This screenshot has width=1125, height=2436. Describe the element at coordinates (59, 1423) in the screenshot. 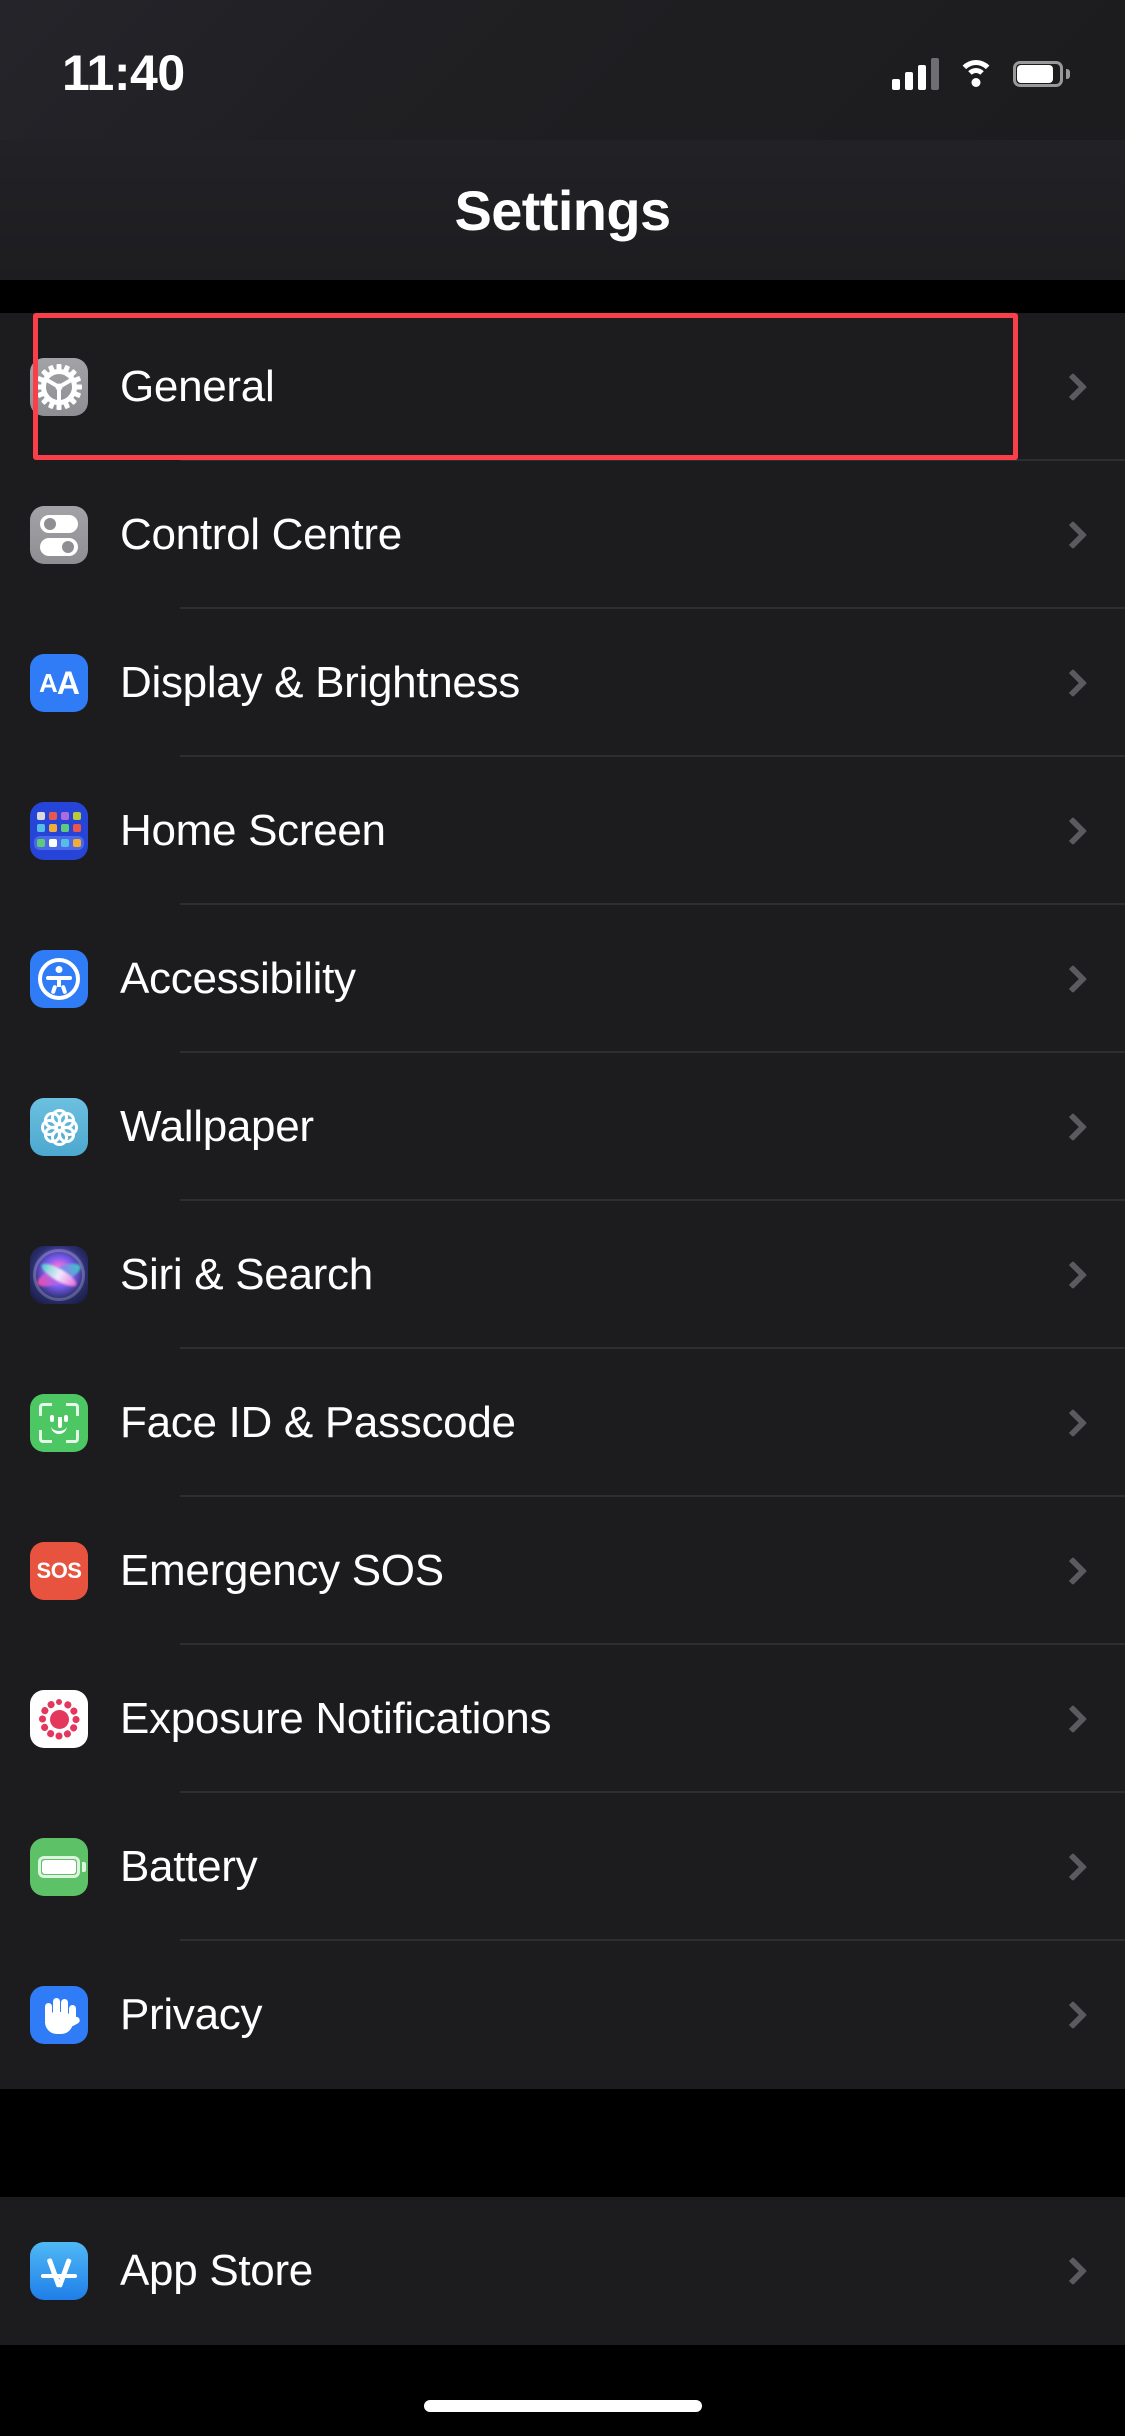

I see `face-id-icon` at that location.